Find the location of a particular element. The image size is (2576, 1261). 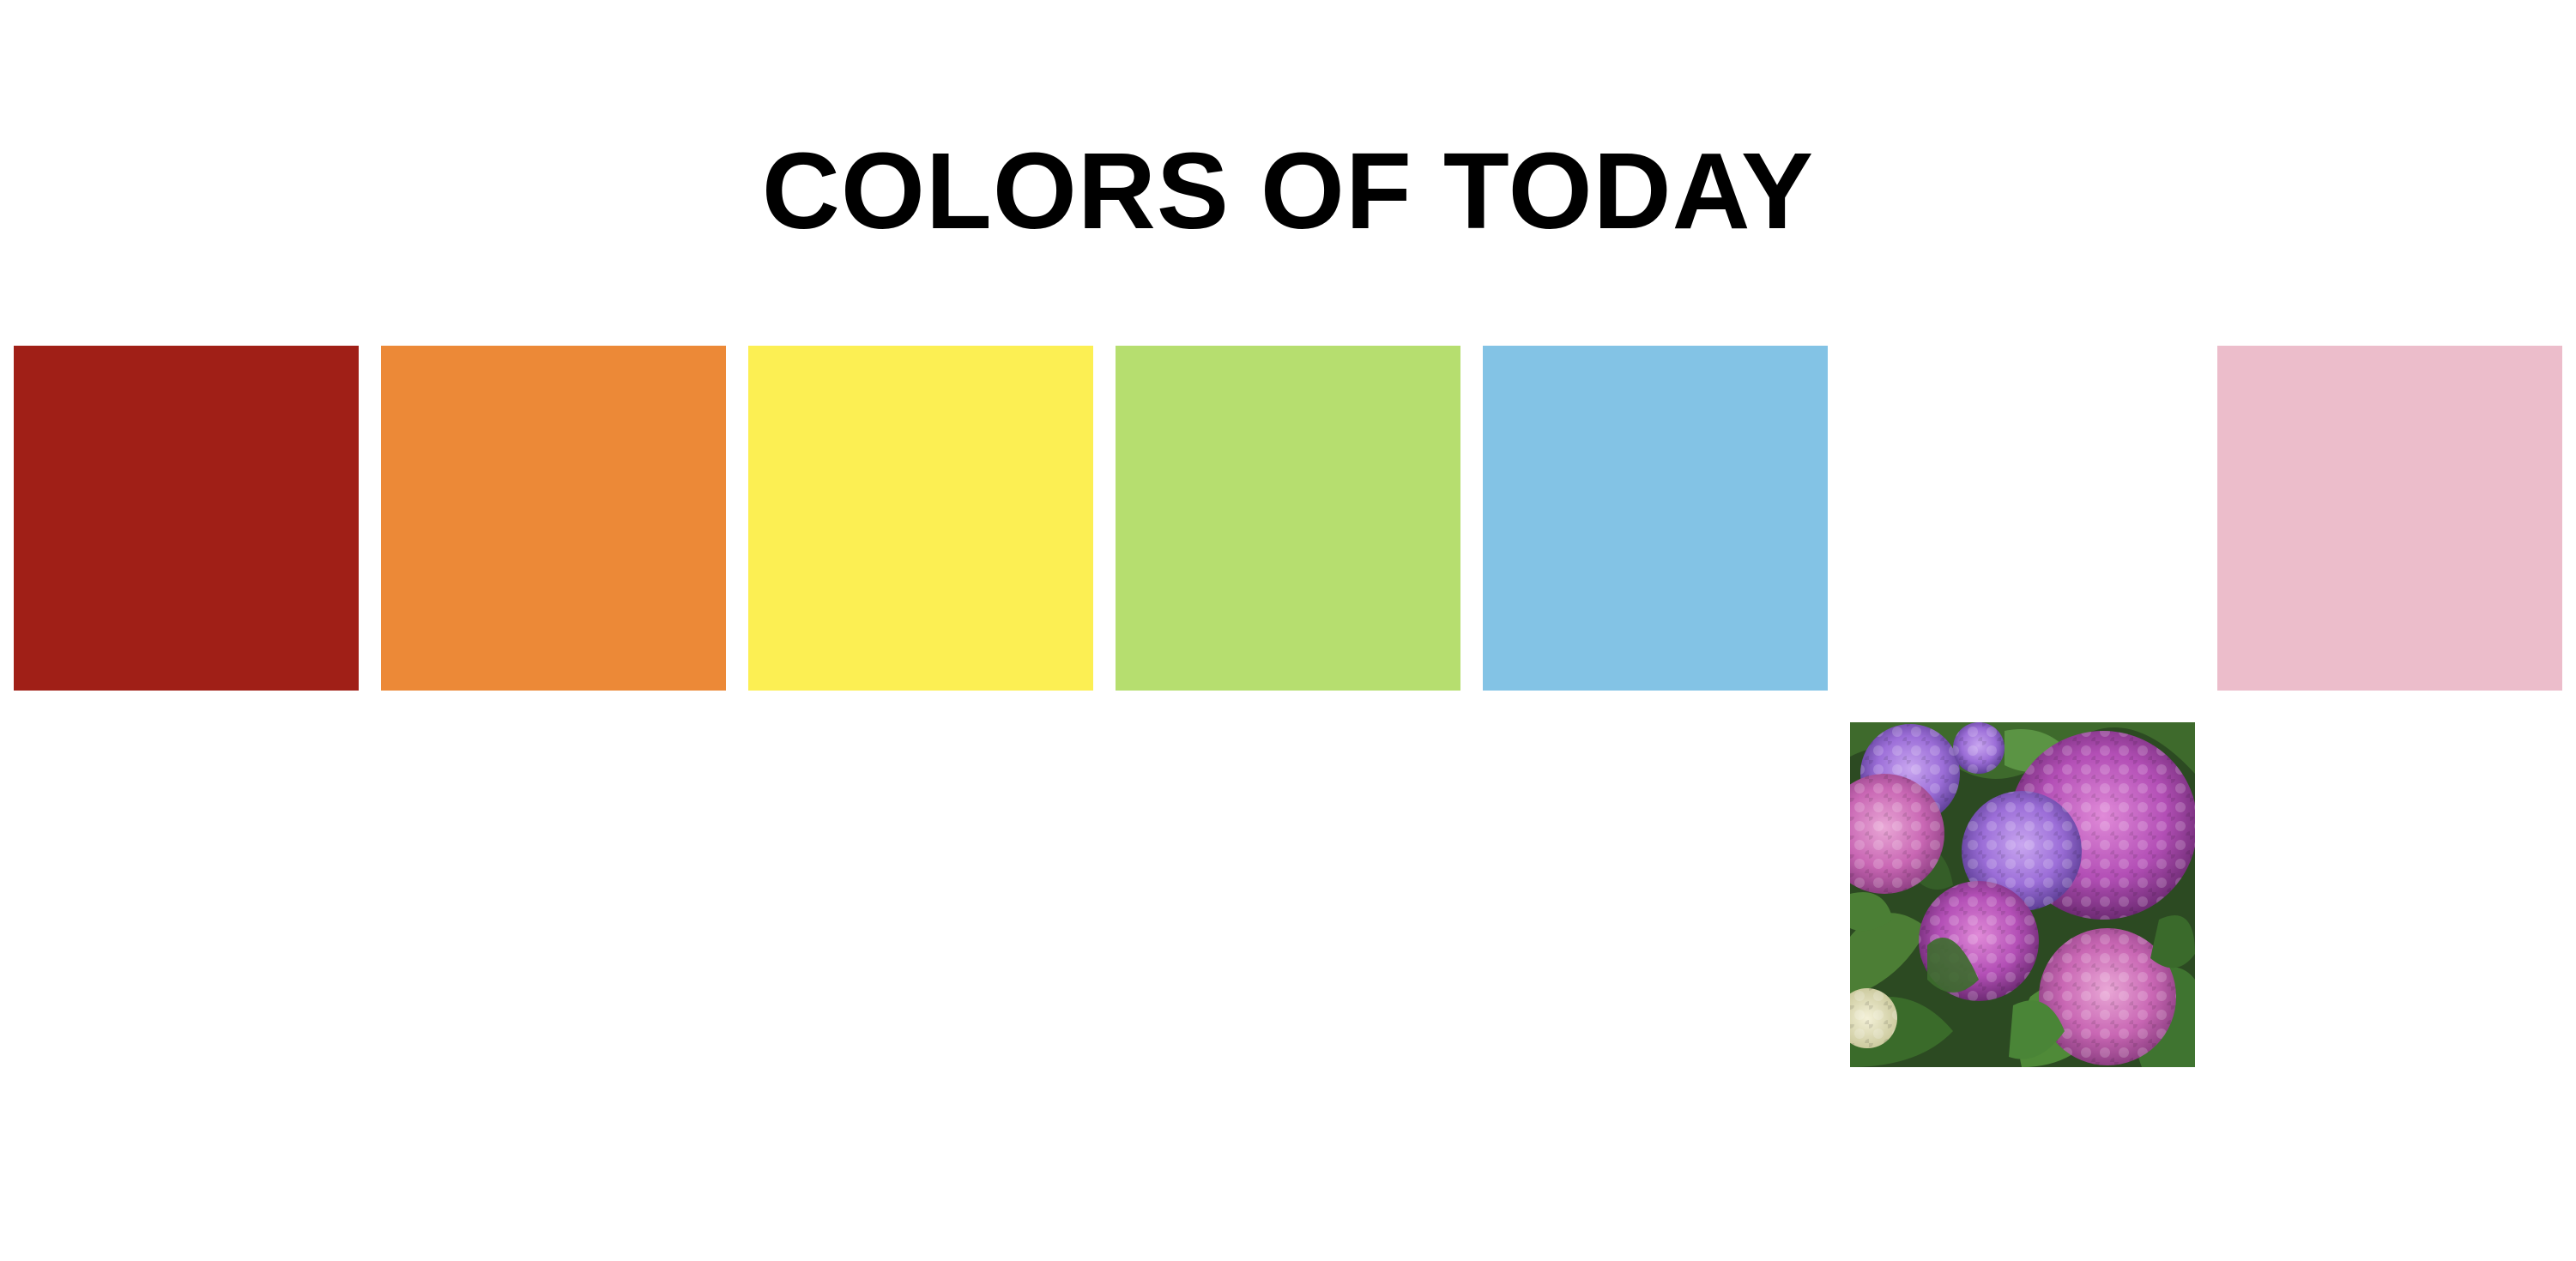

hydrangea-photo is located at coordinates (2022, 894).